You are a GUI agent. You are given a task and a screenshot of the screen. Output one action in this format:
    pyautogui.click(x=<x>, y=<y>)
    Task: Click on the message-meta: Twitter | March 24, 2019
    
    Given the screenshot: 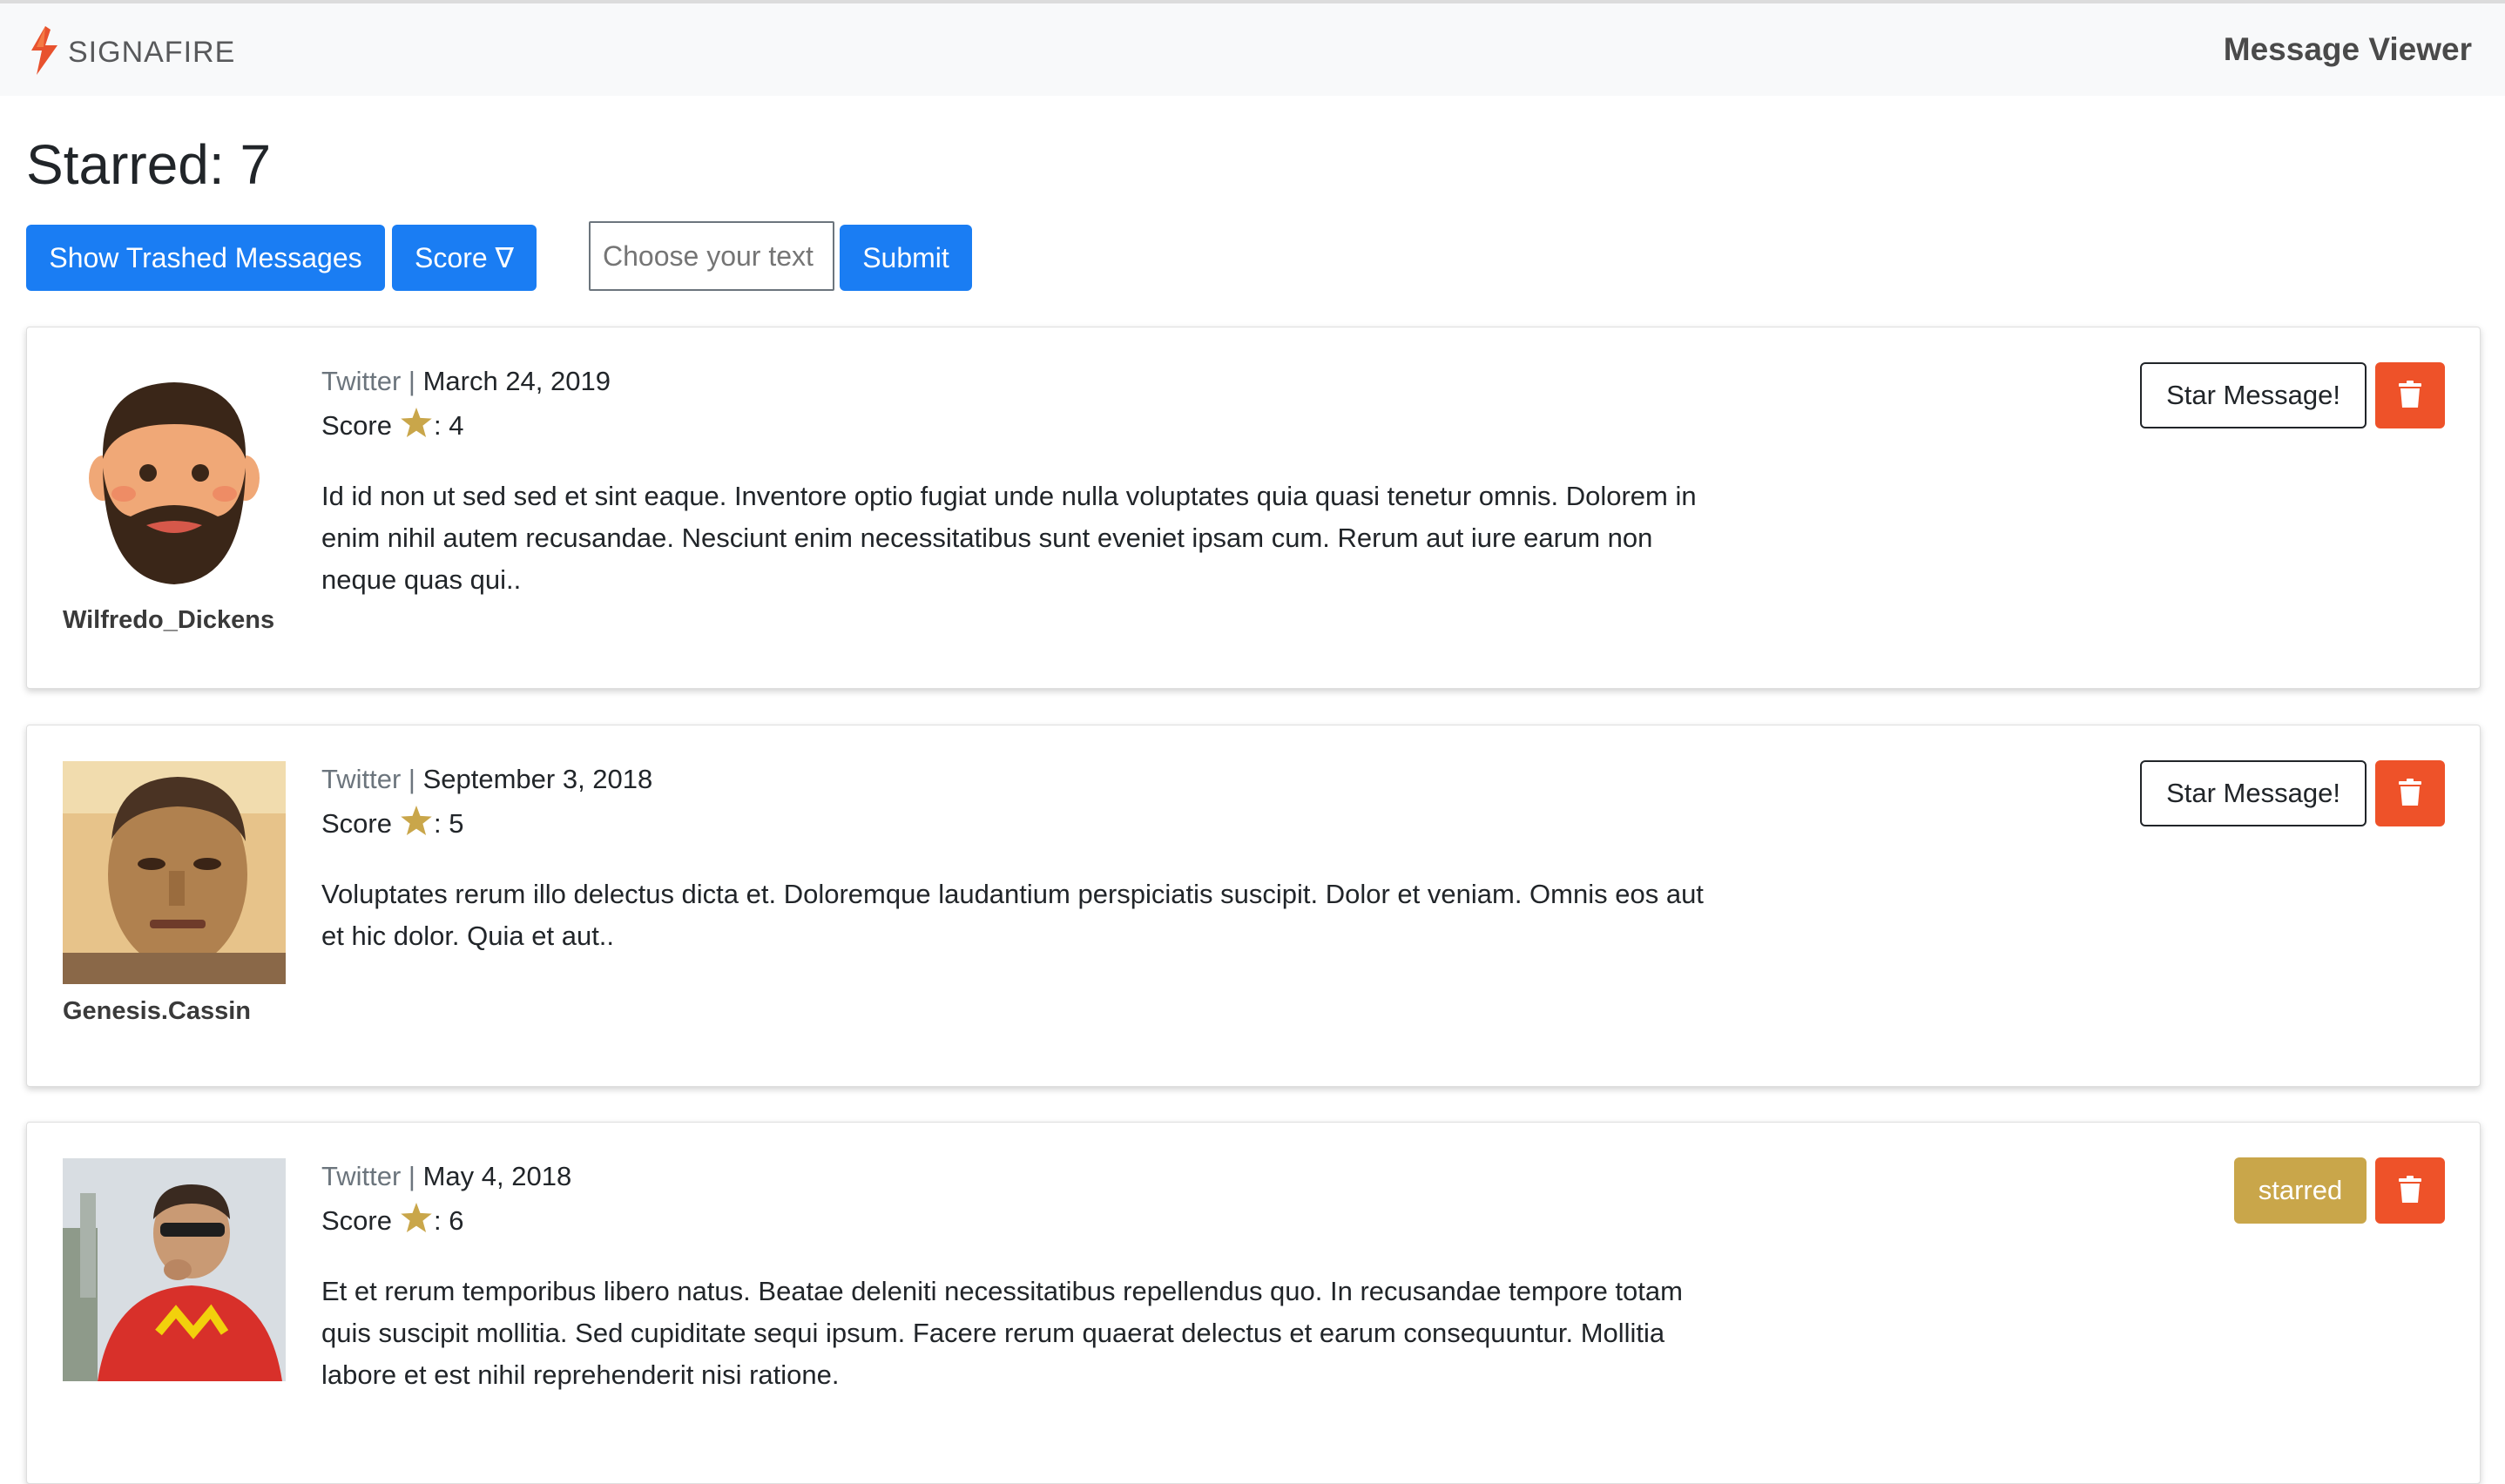 What is the action you would take?
    pyautogui.click(x=466, y=381)
    